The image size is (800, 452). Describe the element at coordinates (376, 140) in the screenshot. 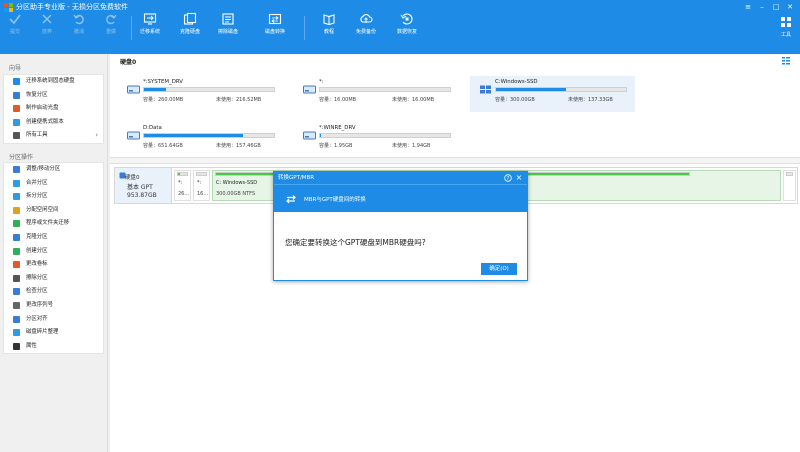

I see `partition-card: *:WINRE_DRV 容量：1.95GB 未使用：1.94GB` at that location.